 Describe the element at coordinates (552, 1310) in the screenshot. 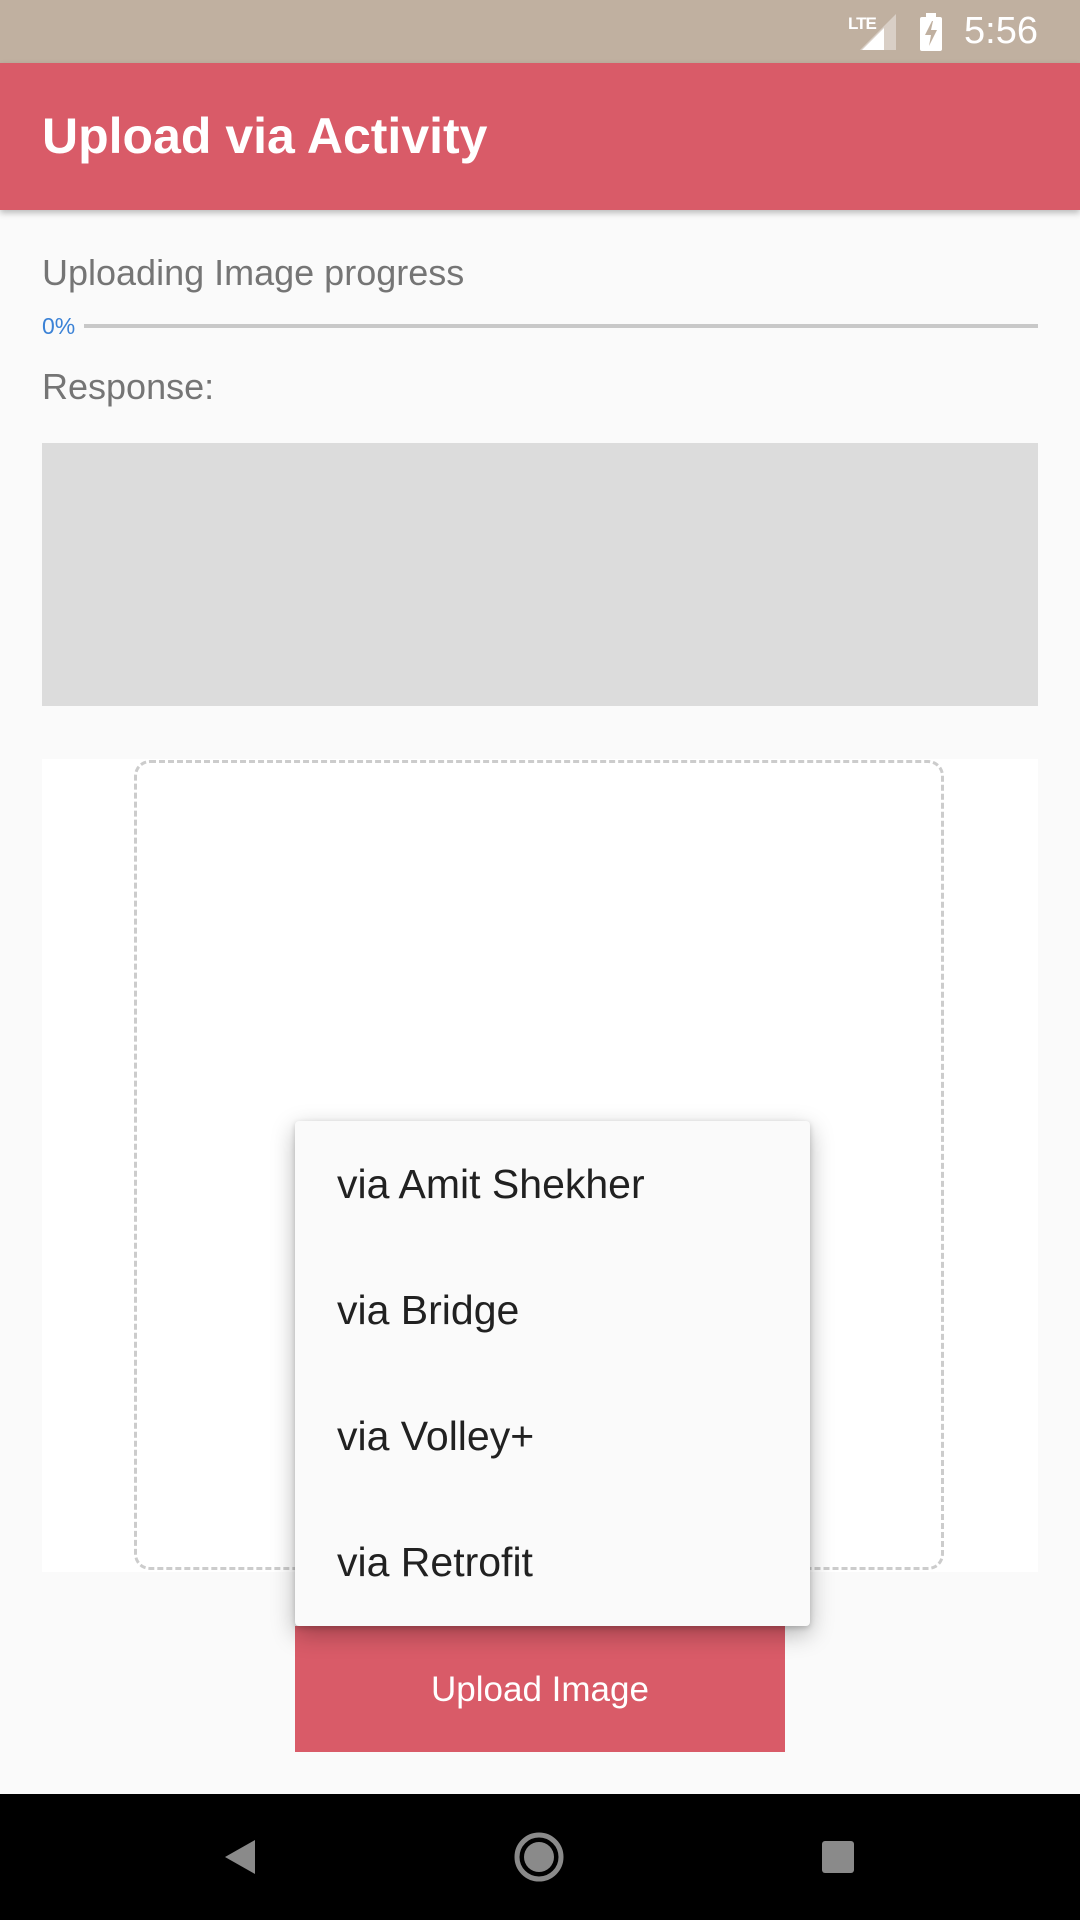

I see `menu-item-bridge: via Bridge` at that location.